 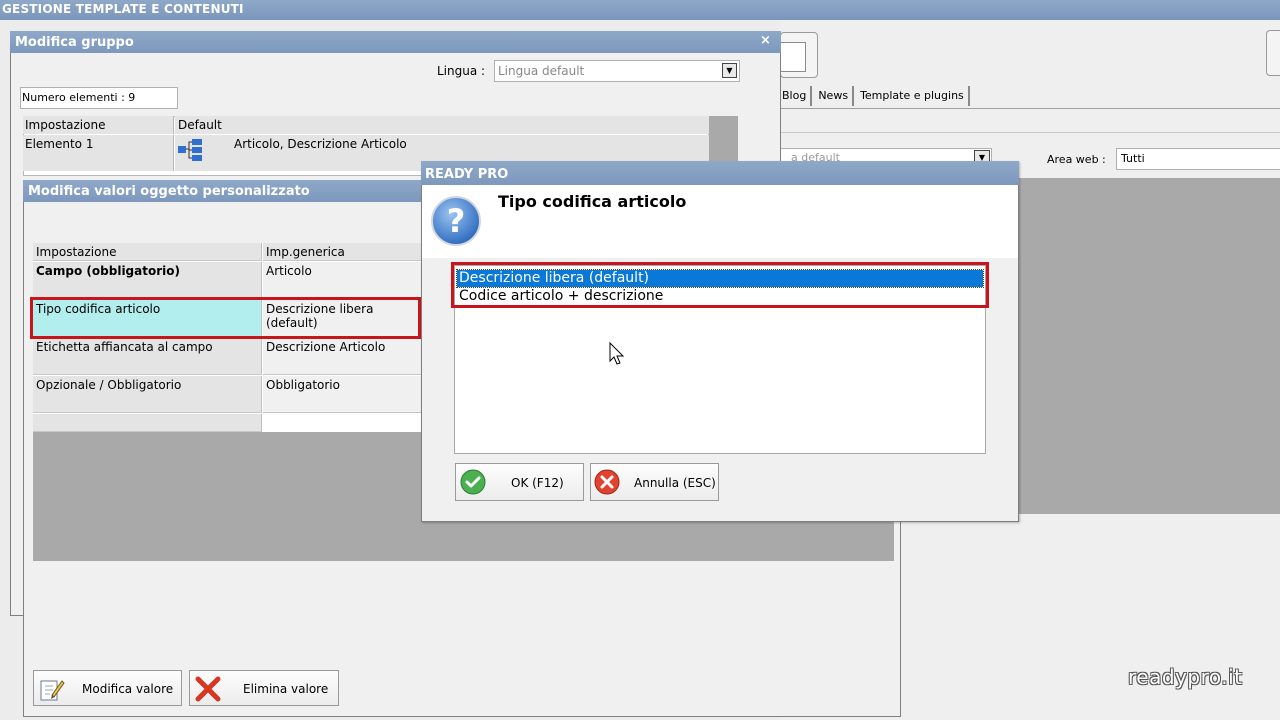 I want to click on valori-row-value: Descrizione Articolo, so click(x=343, y=356).